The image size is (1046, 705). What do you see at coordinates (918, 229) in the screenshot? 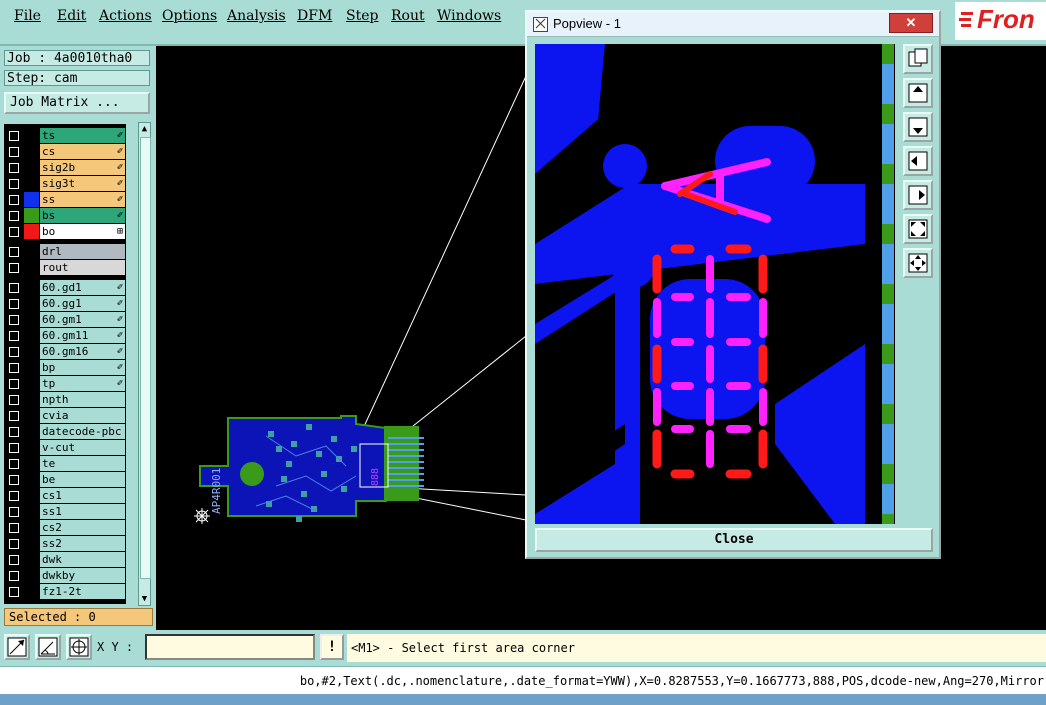
I see `popview-zoom-in-button` at bounding box center [918, 229].